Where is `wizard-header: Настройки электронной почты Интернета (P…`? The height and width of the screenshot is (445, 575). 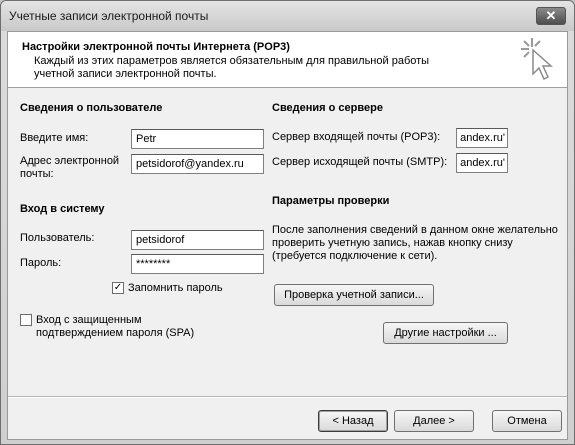 wizard-header: Настройки электронной почты Интернета (P… is located at coordinates (287, 60).